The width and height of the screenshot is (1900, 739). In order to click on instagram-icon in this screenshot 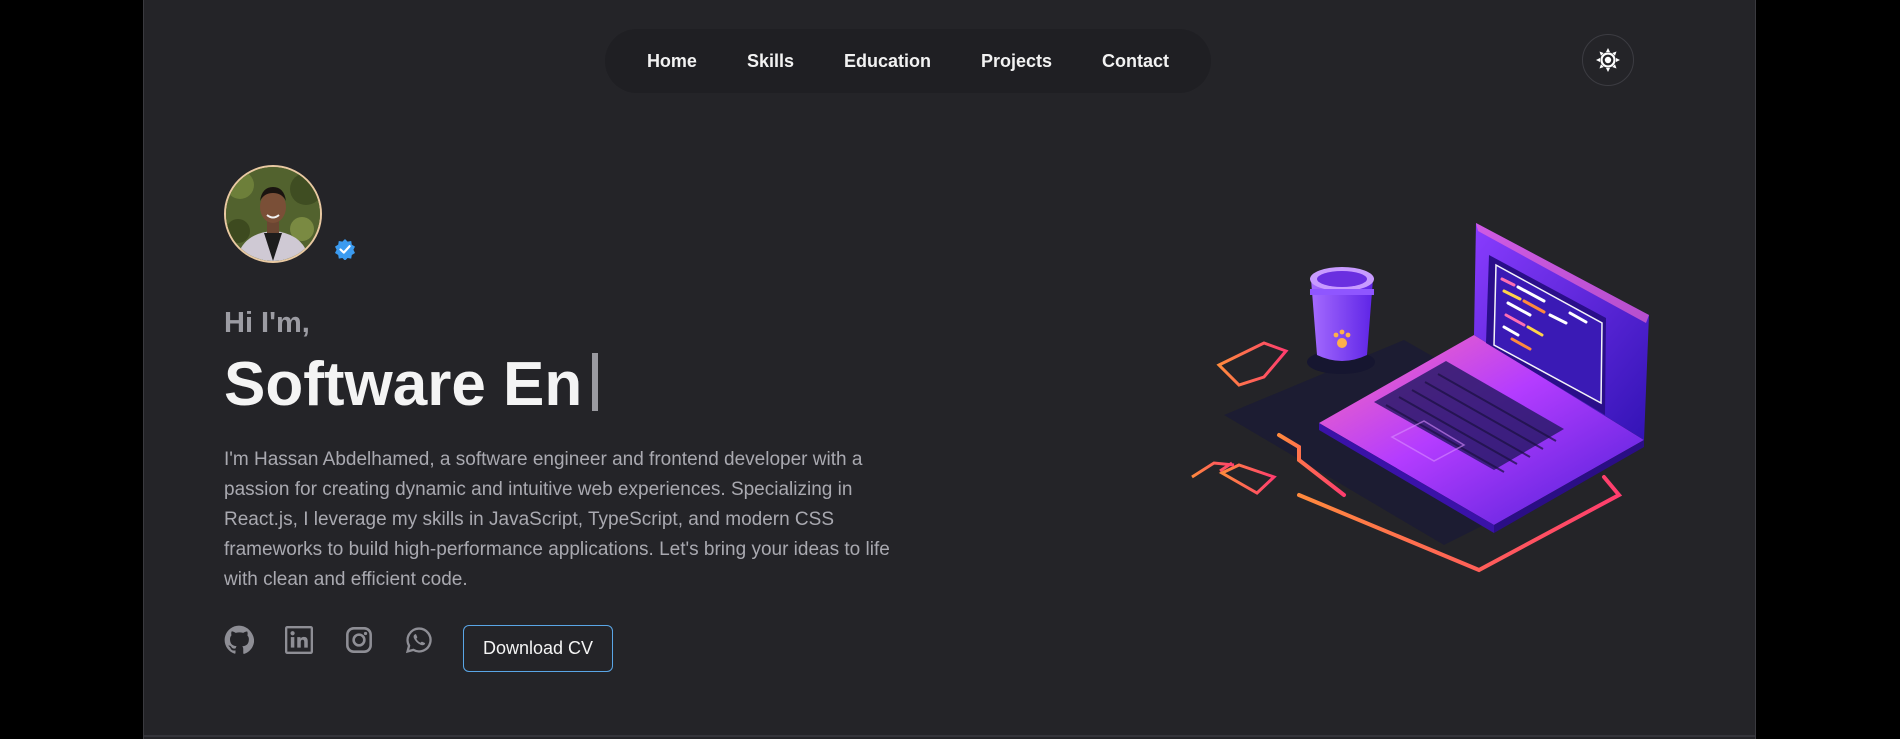, I will do `click(359, 640)`.